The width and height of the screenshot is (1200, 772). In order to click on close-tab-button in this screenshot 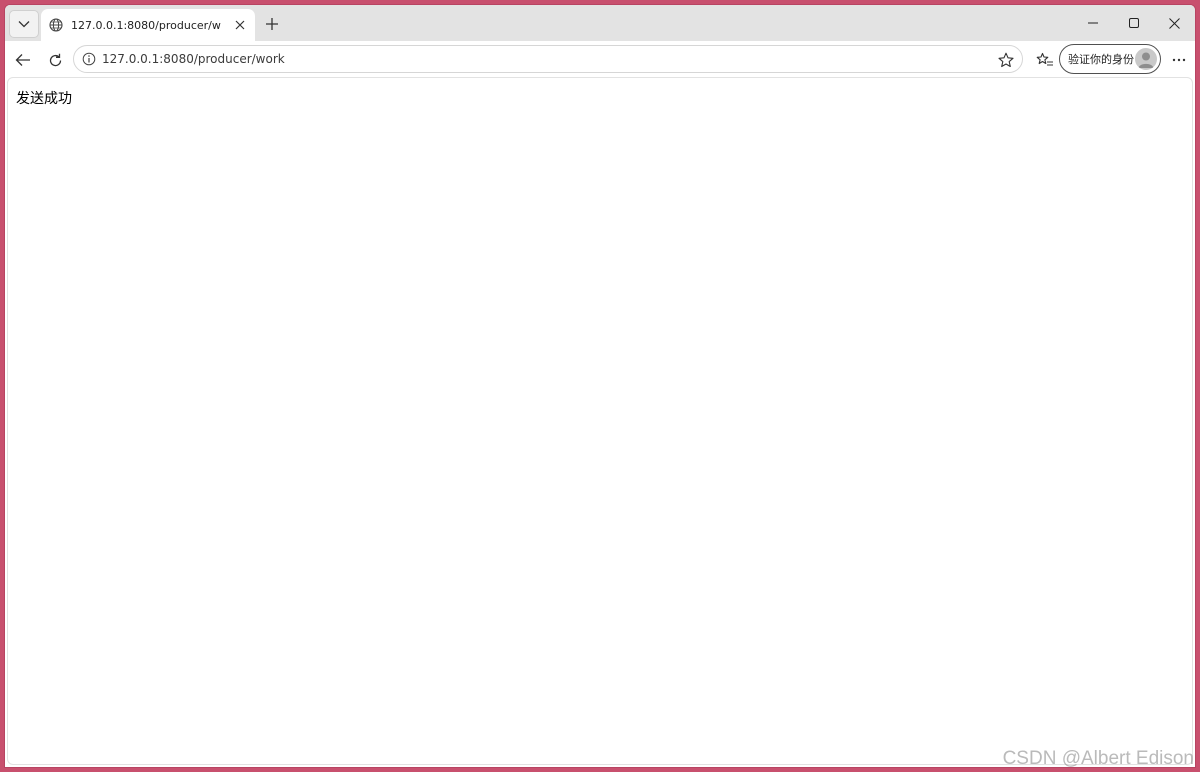, I will do `click(240, 25)`.